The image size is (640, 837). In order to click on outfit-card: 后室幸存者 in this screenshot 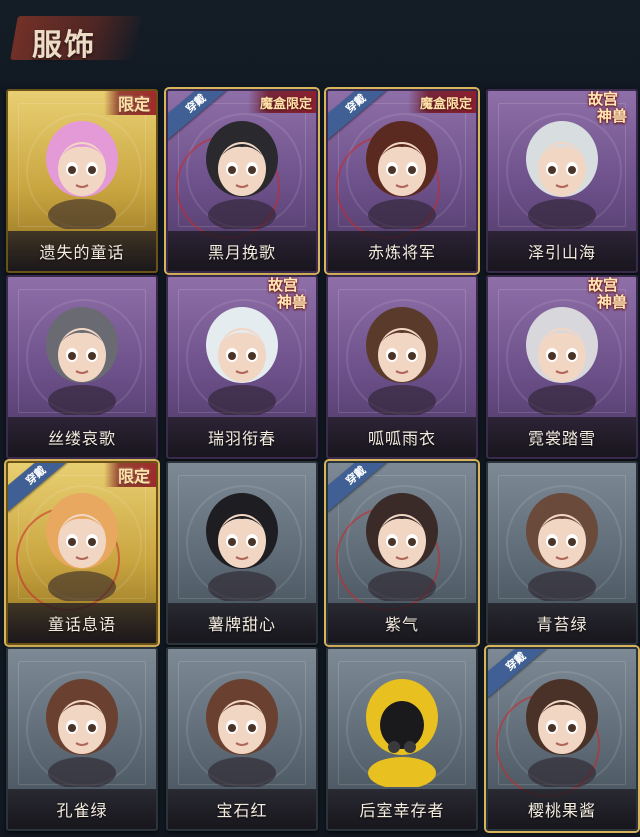, I will do `click(402, 739)`.